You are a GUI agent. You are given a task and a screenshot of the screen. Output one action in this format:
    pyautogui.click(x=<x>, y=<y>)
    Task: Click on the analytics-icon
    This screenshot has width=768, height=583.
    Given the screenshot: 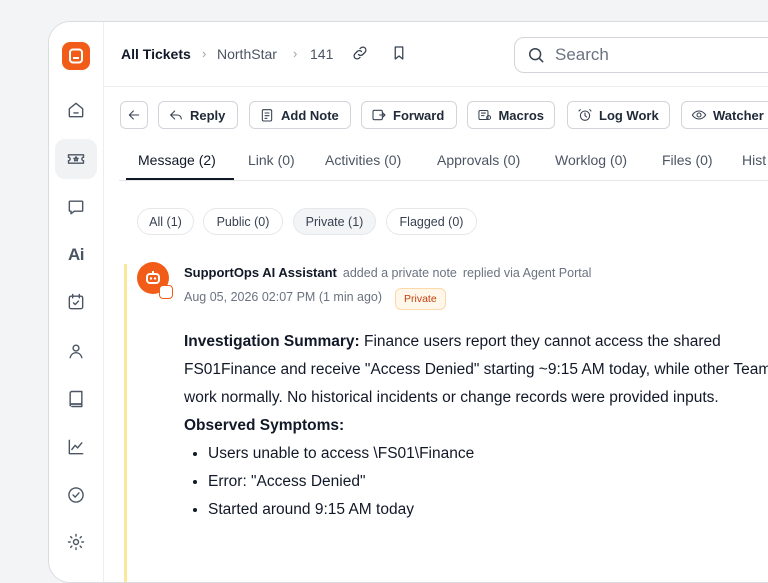 What is the action you would take?
    pyautogui.click(x=76, y=447)
    